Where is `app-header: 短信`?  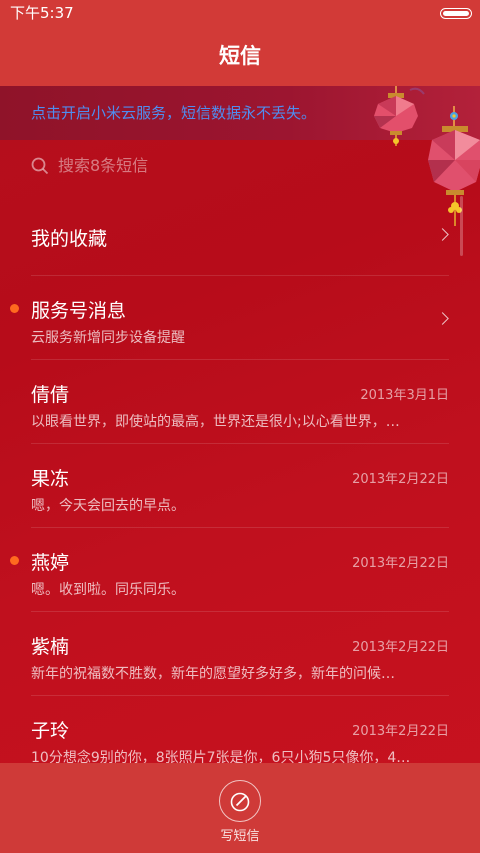 app-header: 短信 is located at coordinates (240, 56).